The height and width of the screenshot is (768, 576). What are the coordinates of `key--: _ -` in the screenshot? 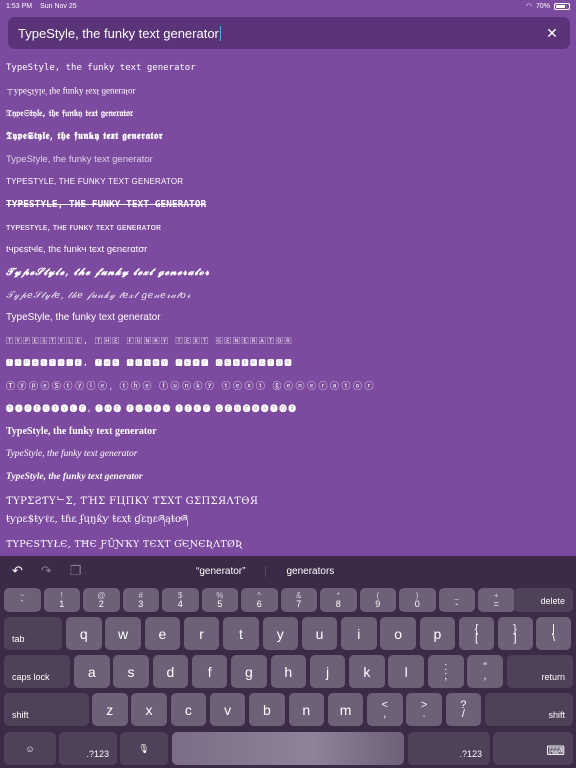 It's located at (456, 600).